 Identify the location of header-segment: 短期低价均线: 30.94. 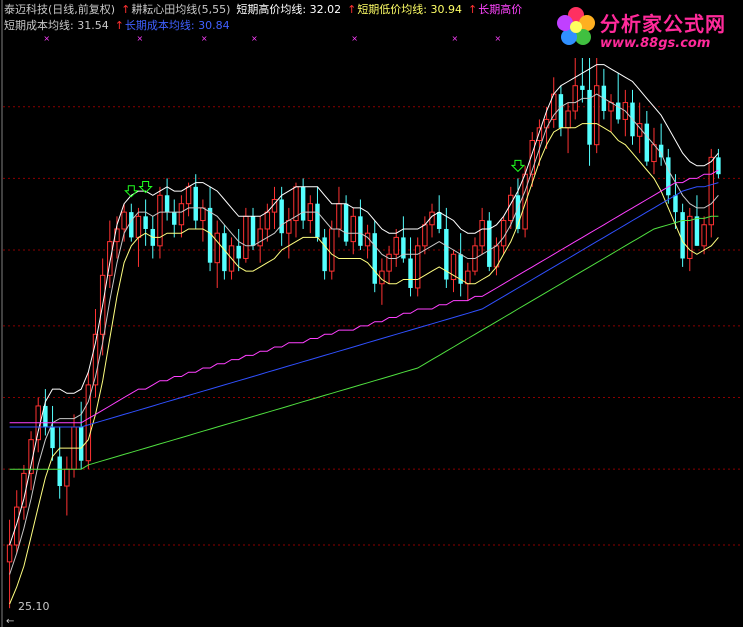
(410, 9).